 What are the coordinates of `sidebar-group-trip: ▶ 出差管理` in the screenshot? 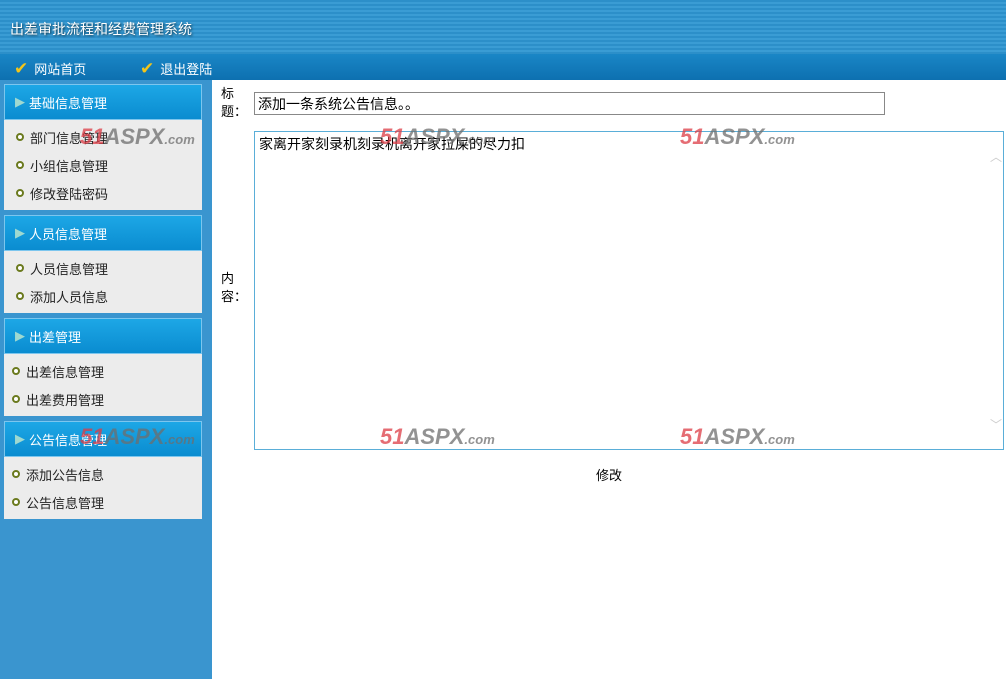 It's located at (103, 336).